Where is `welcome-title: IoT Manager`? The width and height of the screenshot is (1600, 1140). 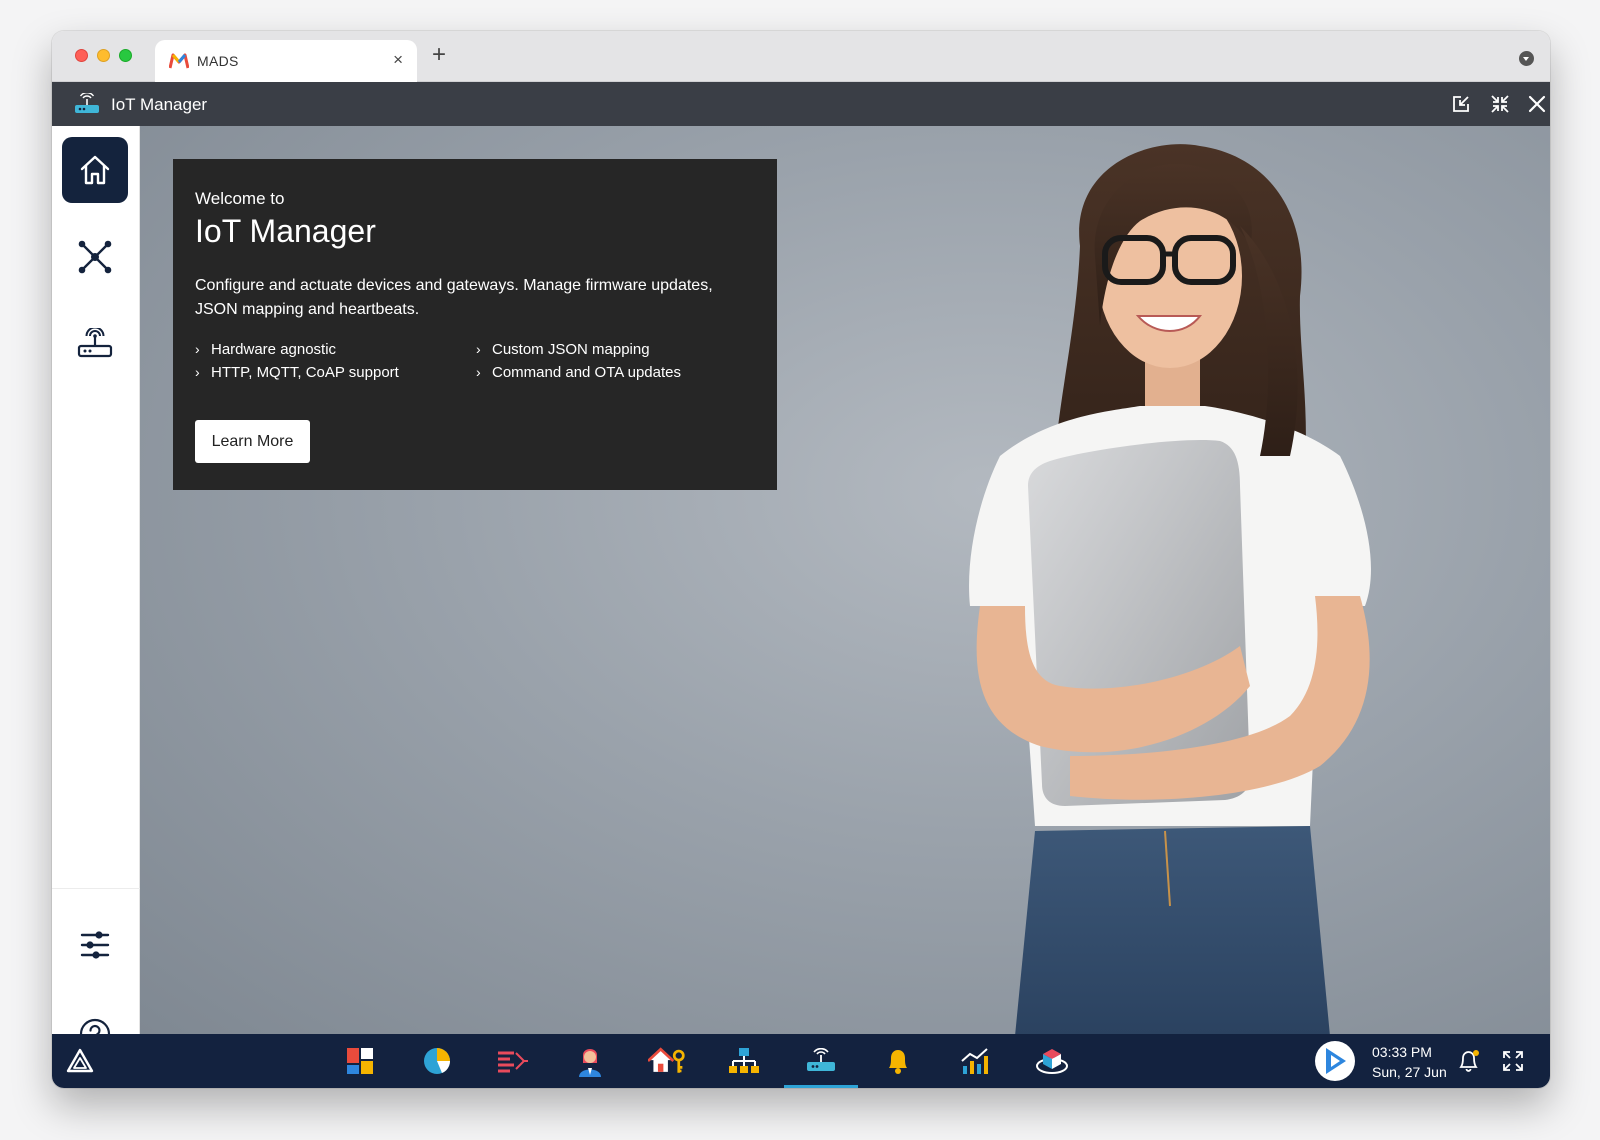
welcome-title: IoT Manager is located at coordinates (285, 231).